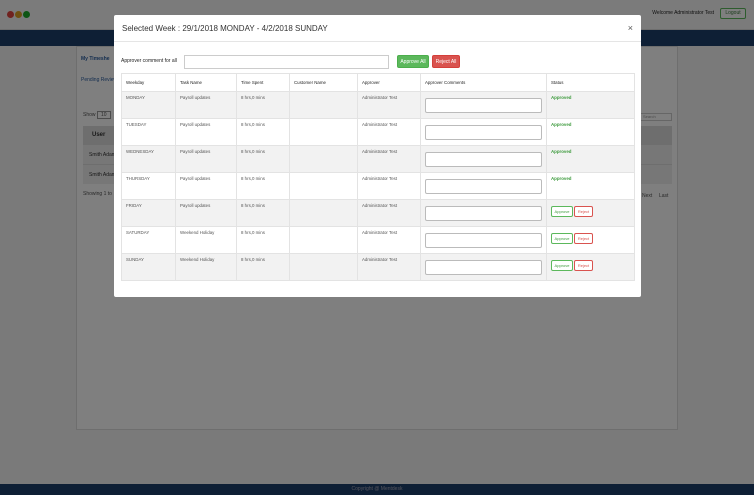 Image resolution: width=754 pixels, height=495 pixels. Describe the element at coordinates (590, 82) in the screenshot. I see `column-status: Status` at that location.